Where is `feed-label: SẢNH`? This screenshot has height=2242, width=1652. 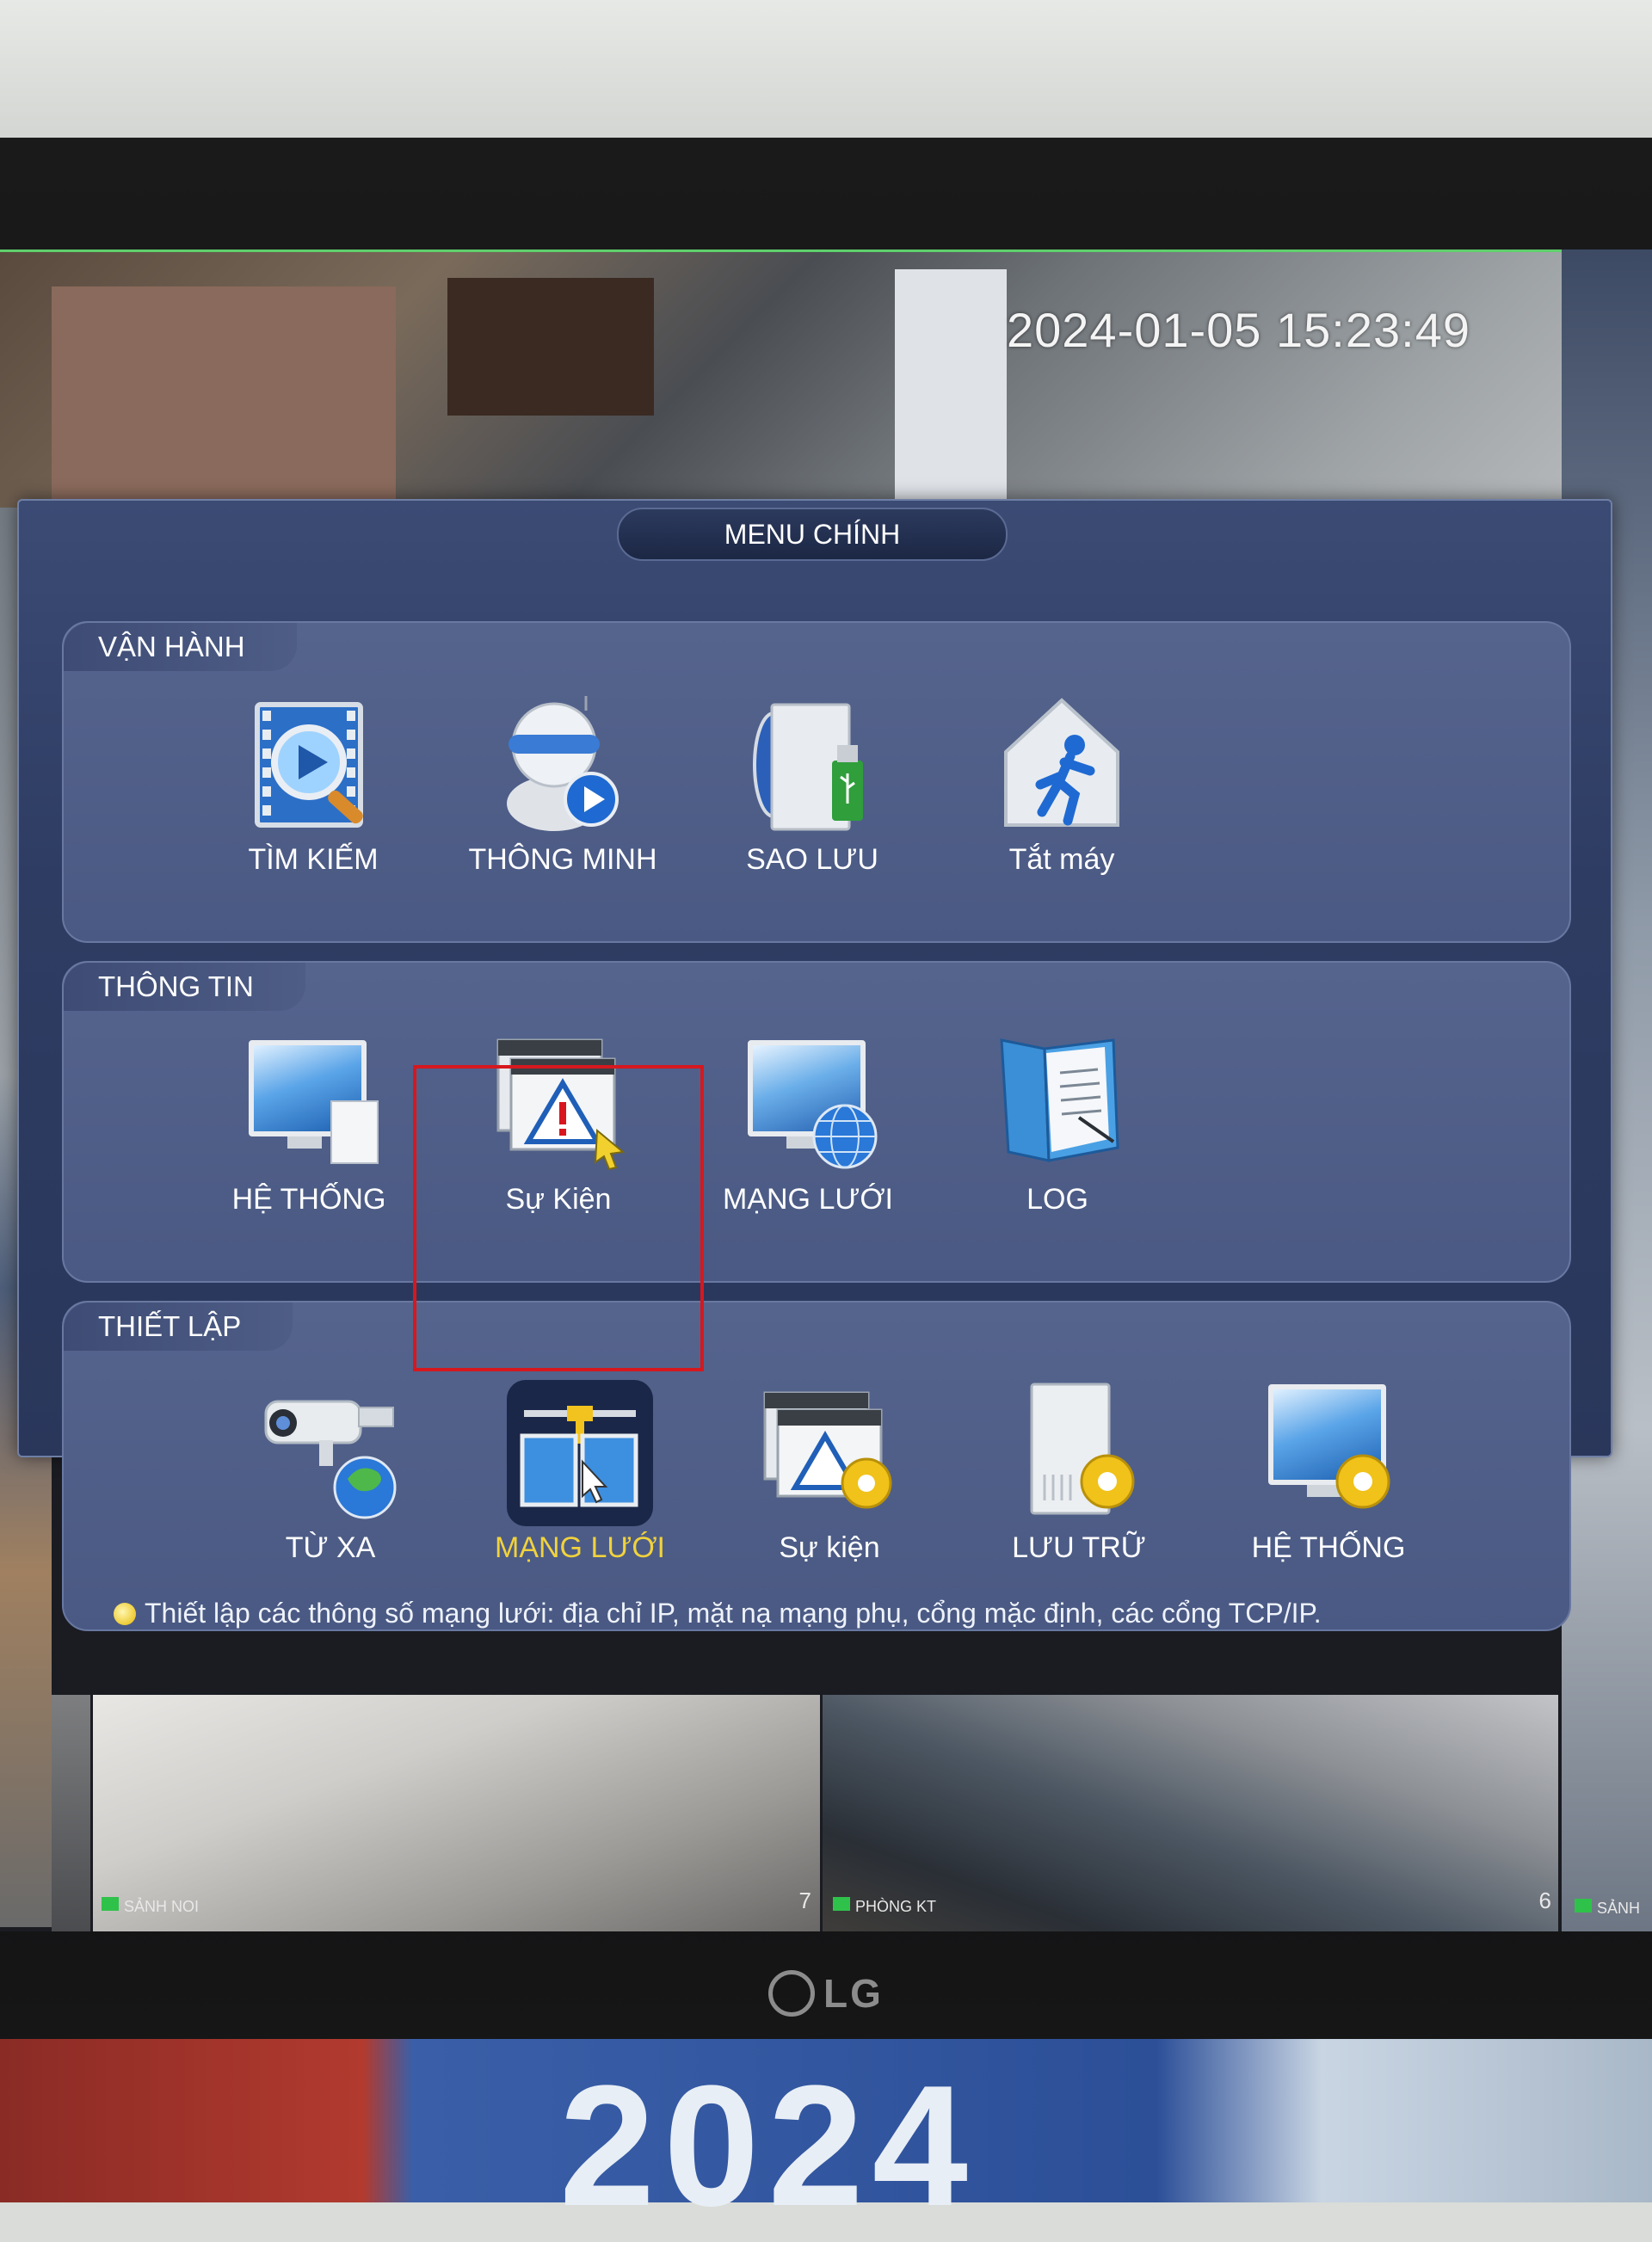 feed-label: SẢNH is located at coordinates (1619, 1908).